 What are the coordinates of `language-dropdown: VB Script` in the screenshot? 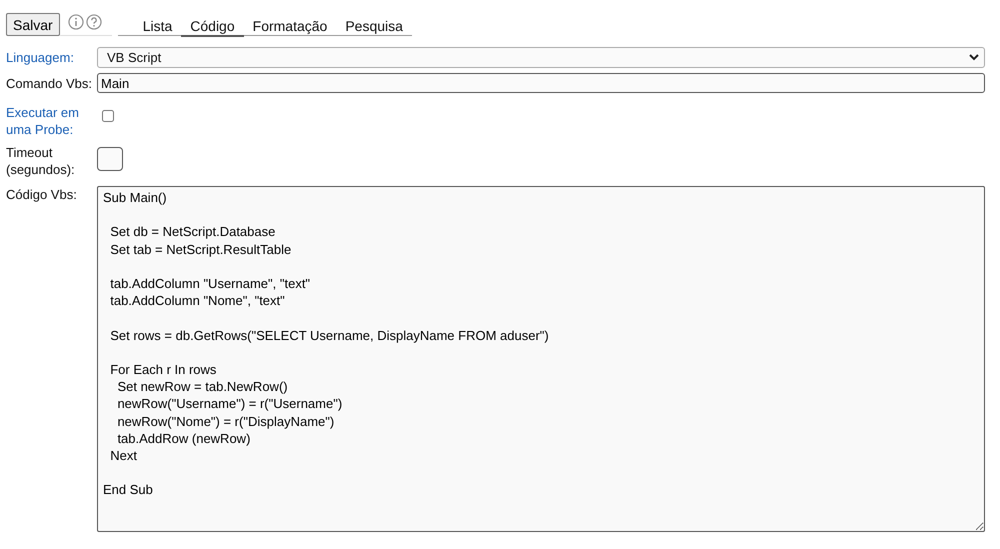 It's located at (541, 57).